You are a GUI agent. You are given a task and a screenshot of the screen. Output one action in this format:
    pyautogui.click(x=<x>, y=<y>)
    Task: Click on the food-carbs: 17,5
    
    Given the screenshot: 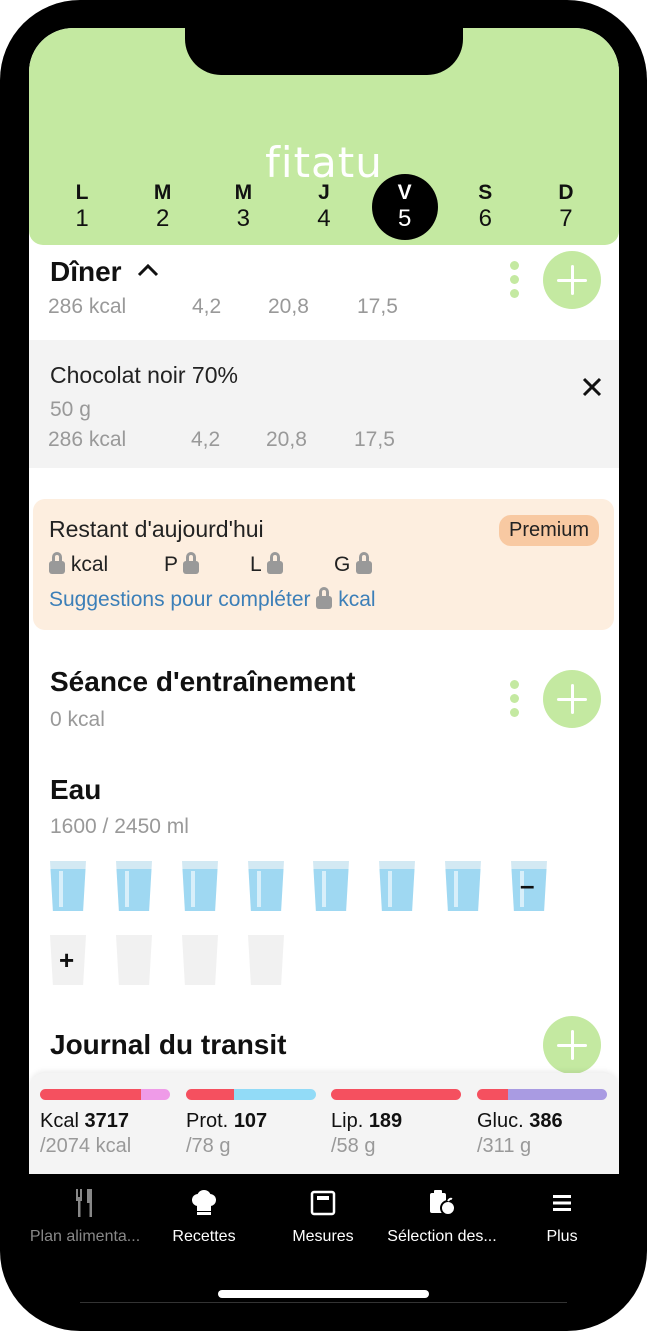 What is the action you would take?
    pyautogui.click(x=374, y=439)
    